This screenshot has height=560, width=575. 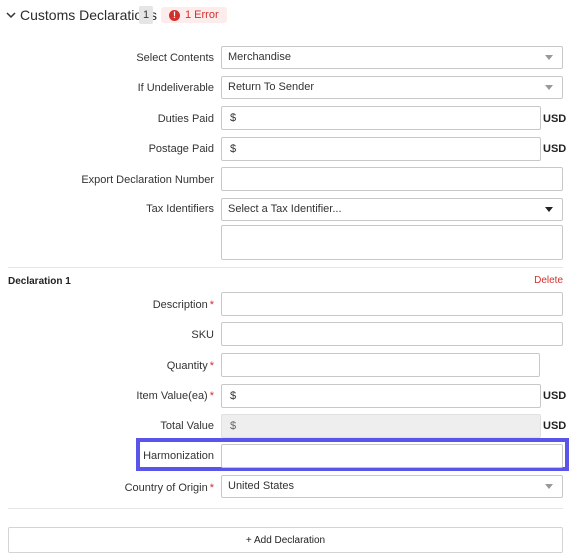 I want to click on if-undeliverable-dropdown: Return To Sender, so click(x=392, y=87).